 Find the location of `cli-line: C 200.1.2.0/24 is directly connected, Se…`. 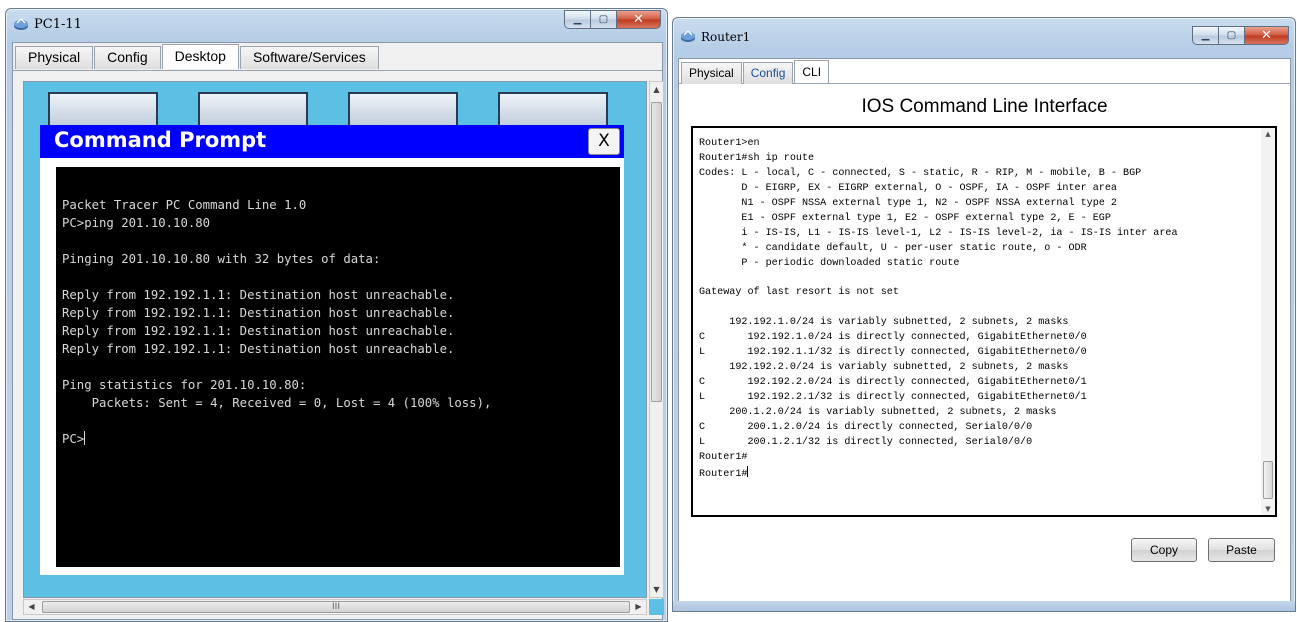

cli-line: C 200.1.2.0/24 is directly connected, Se… is located at coordinates (866, 427).